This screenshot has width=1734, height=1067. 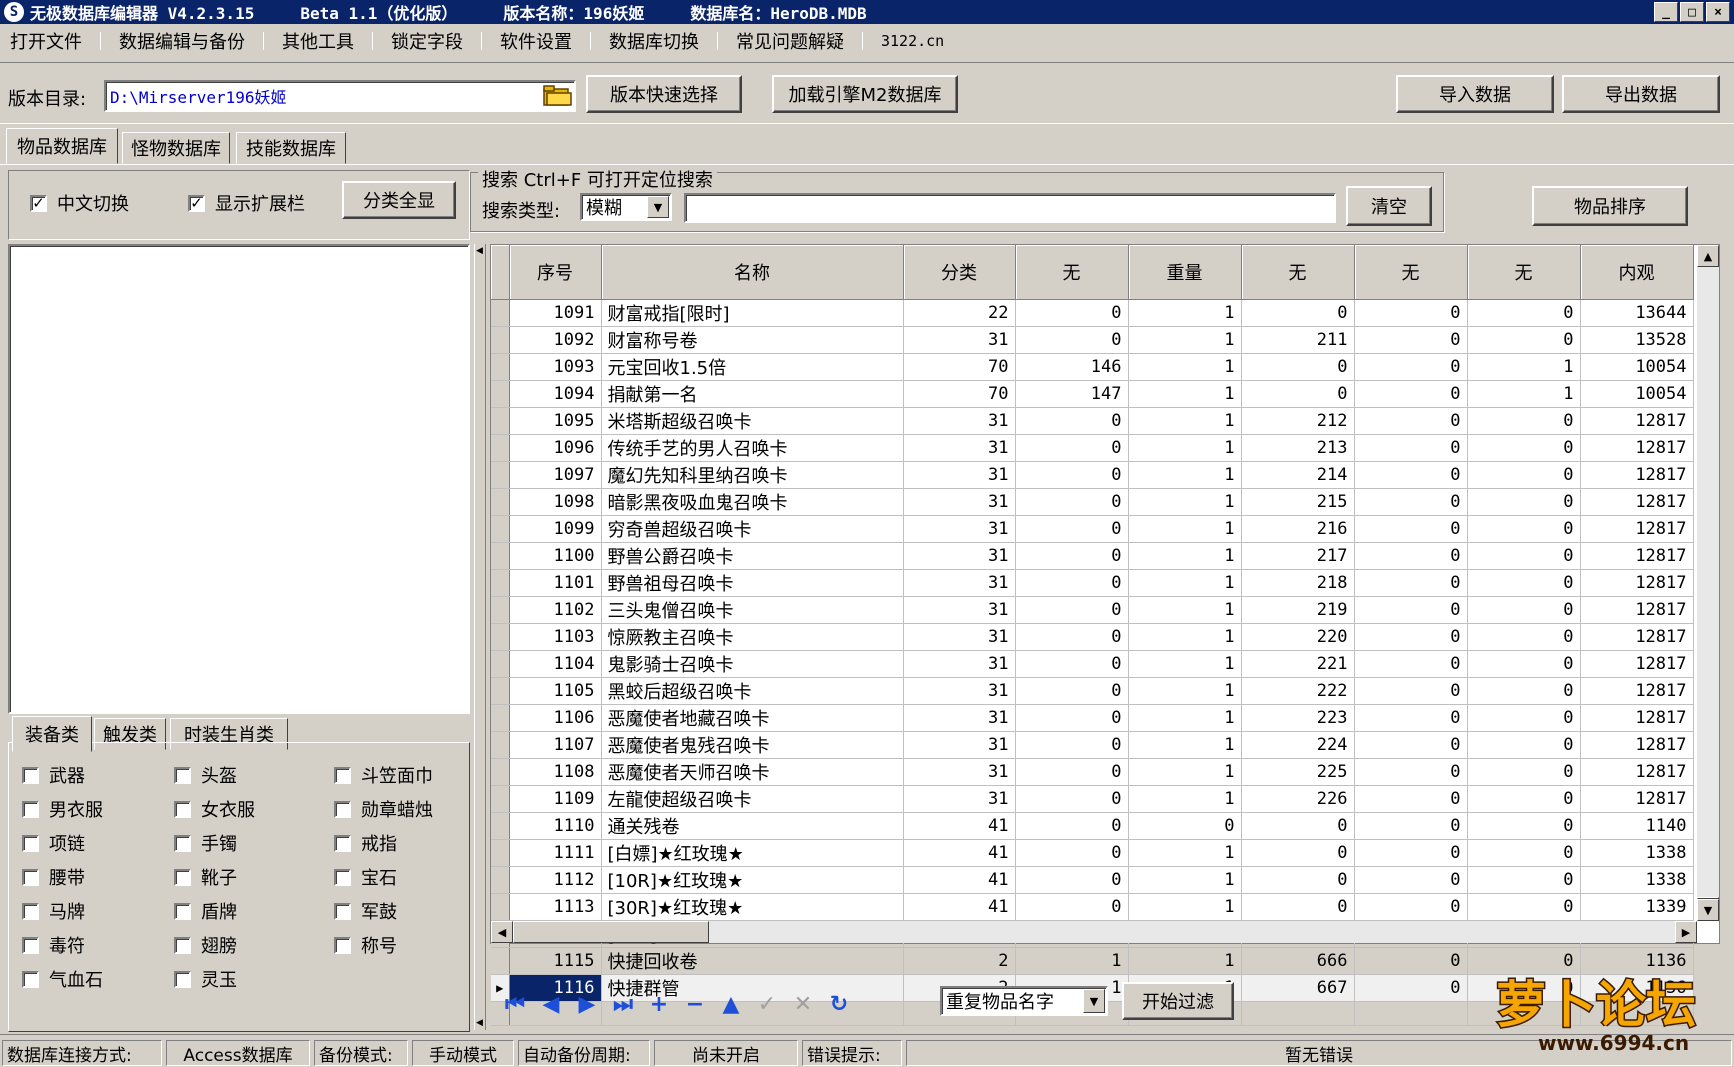 What do you see at coordinates (1637, 907) in the screenshot?
I see `table-cell: 1339` at bounding box center [1637, 907].